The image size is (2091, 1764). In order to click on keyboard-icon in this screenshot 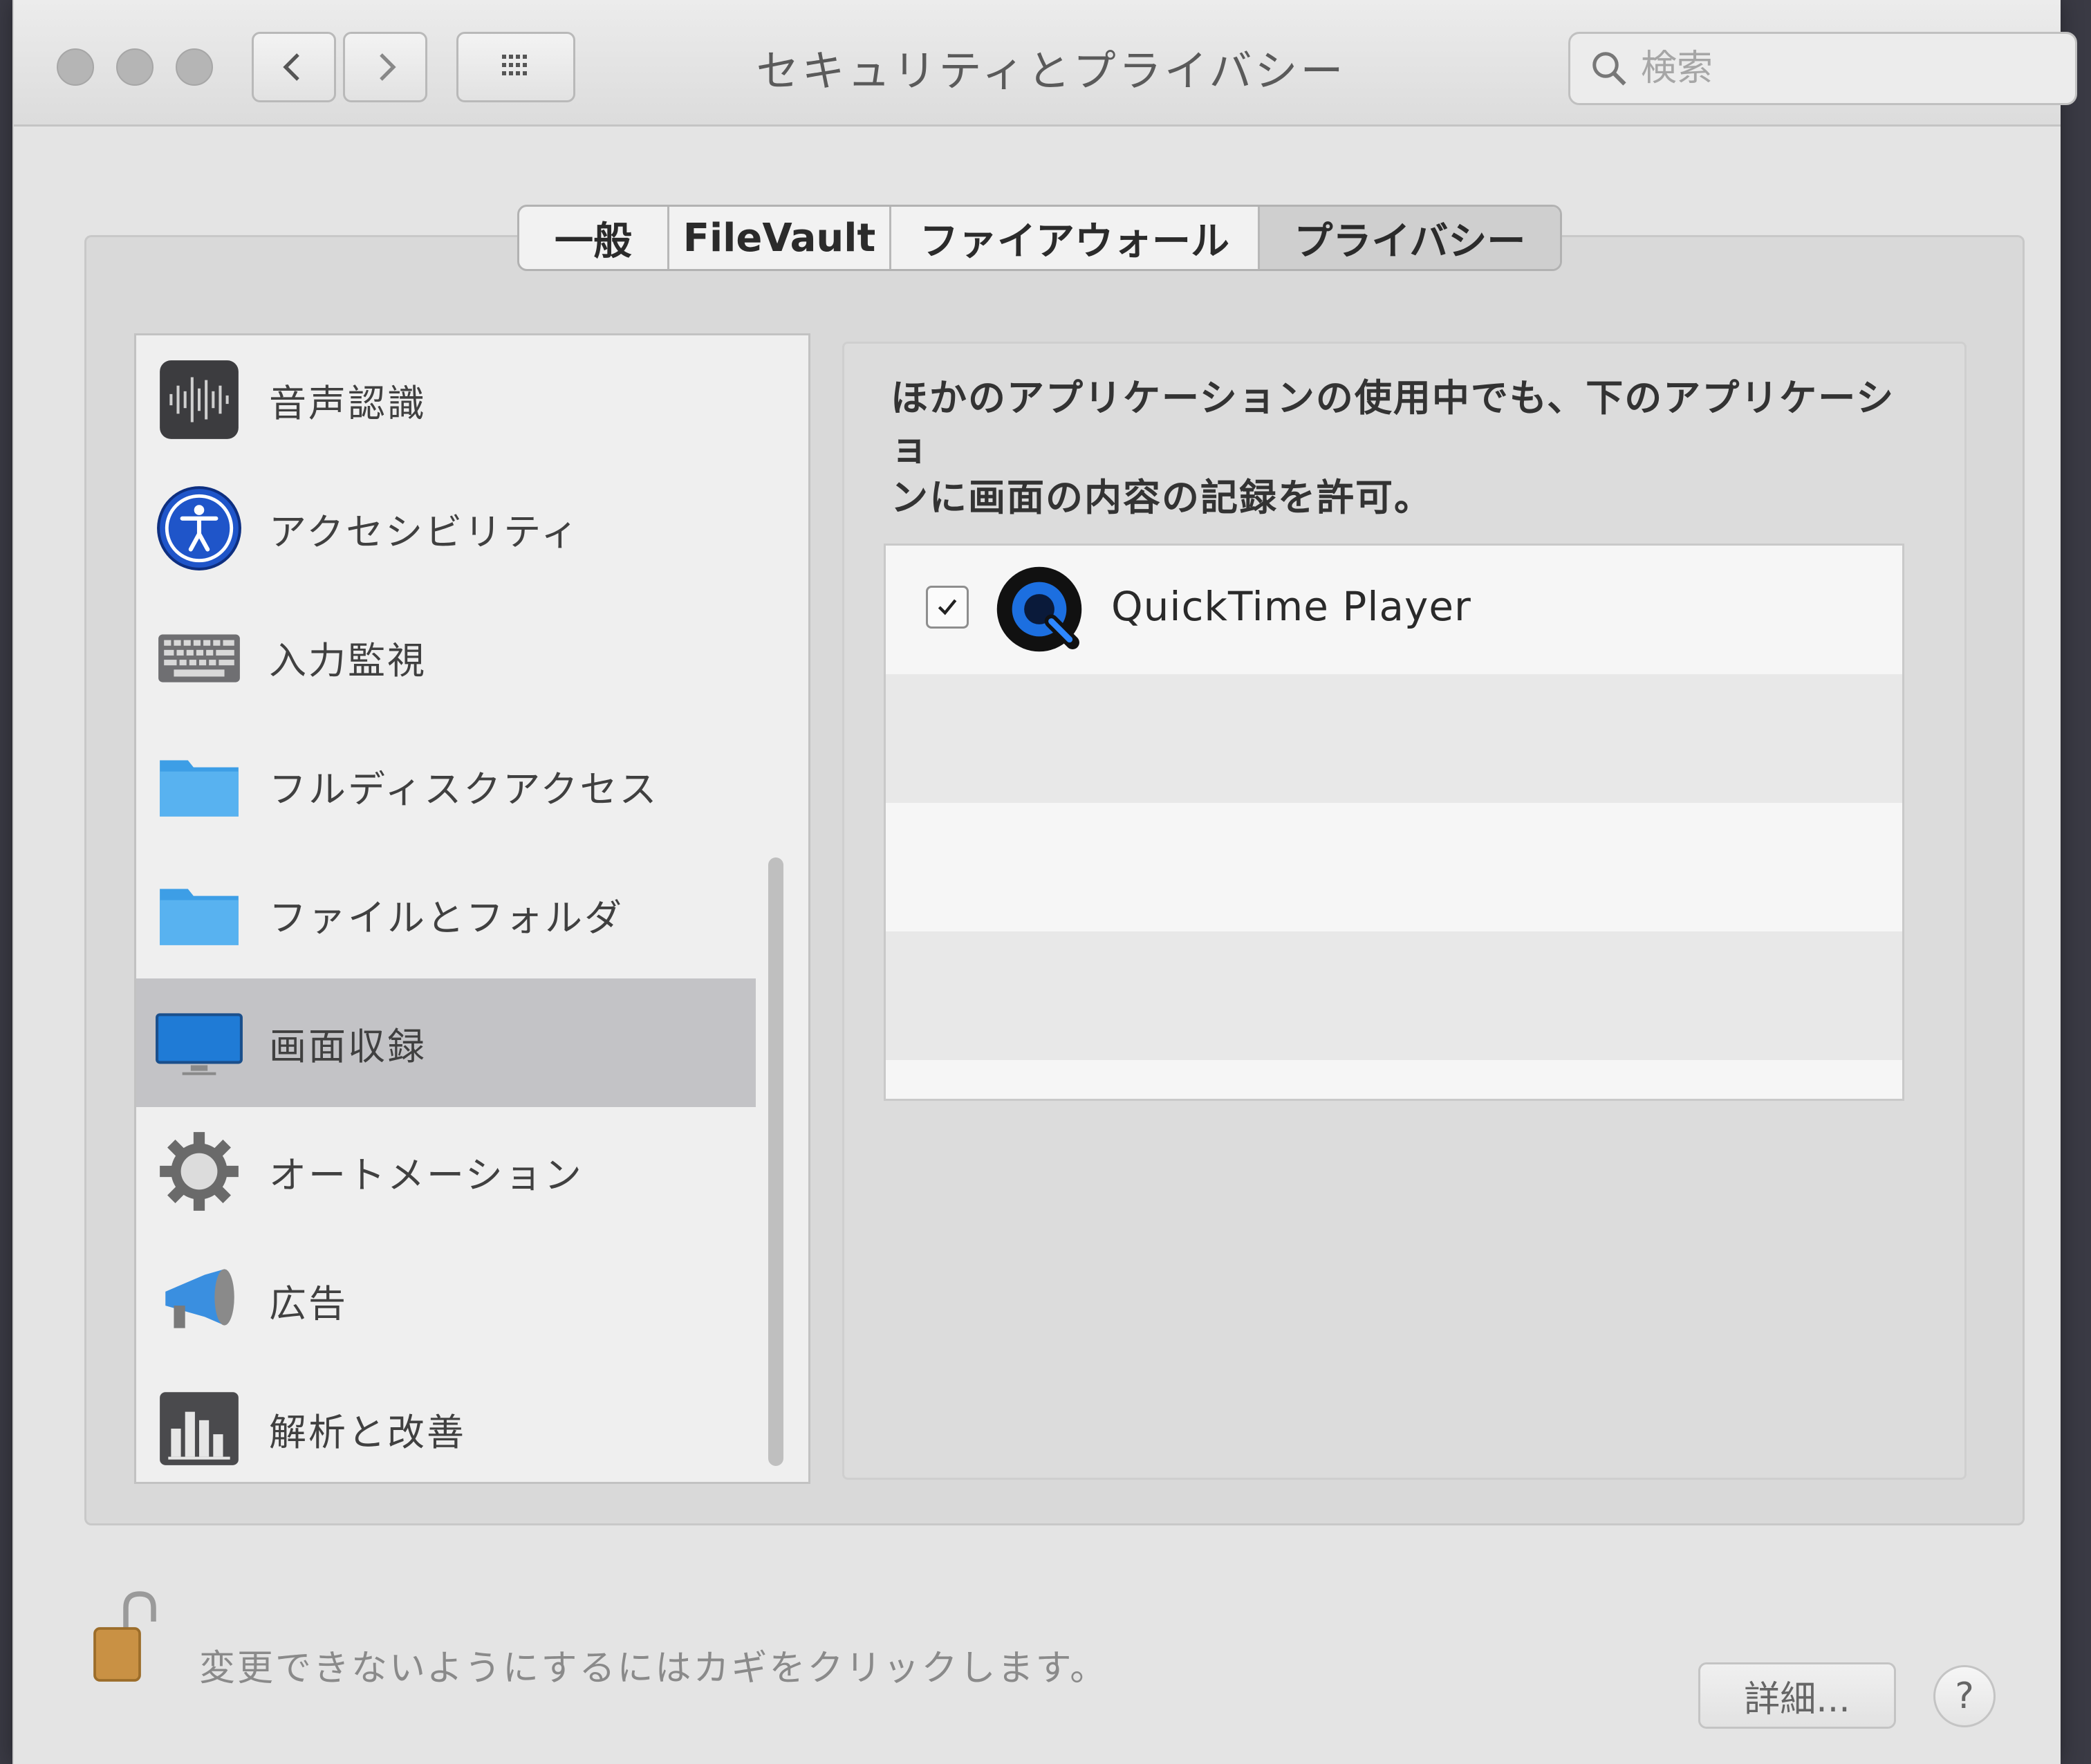, I will do `click(199, 658)`.